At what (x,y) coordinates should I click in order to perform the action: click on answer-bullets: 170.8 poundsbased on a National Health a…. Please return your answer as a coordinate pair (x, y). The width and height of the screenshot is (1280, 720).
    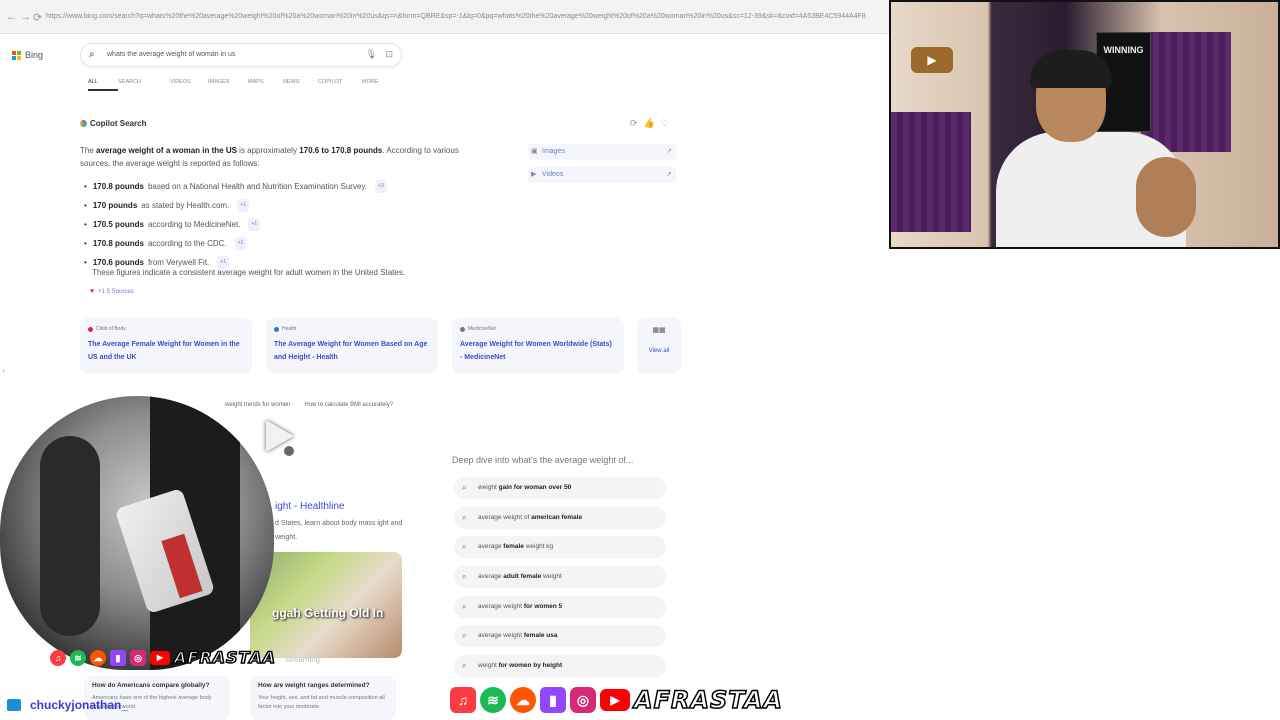
    Looking at the image, I should click on (274, 224).